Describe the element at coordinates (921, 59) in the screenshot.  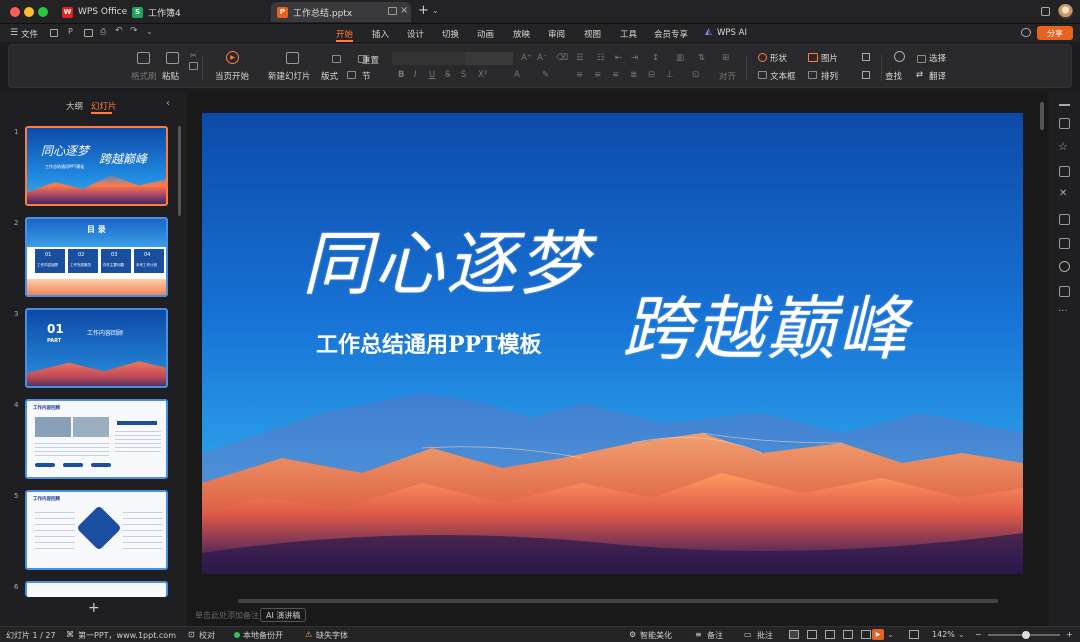
I see `select-icon` at that location.